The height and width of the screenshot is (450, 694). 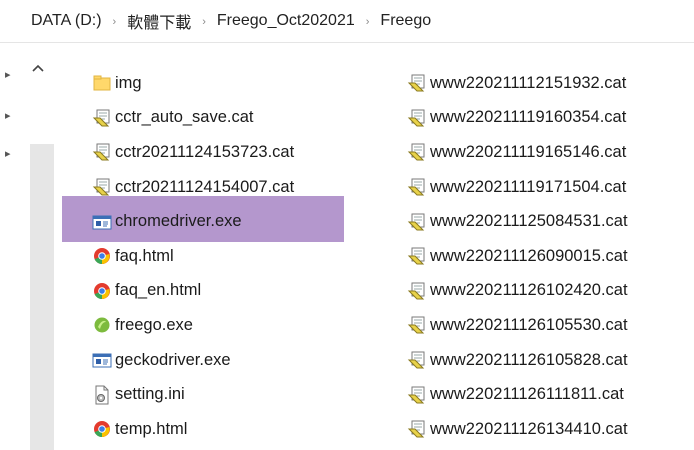 I want to click on scroll-up-button, so click(x=38, y=69).